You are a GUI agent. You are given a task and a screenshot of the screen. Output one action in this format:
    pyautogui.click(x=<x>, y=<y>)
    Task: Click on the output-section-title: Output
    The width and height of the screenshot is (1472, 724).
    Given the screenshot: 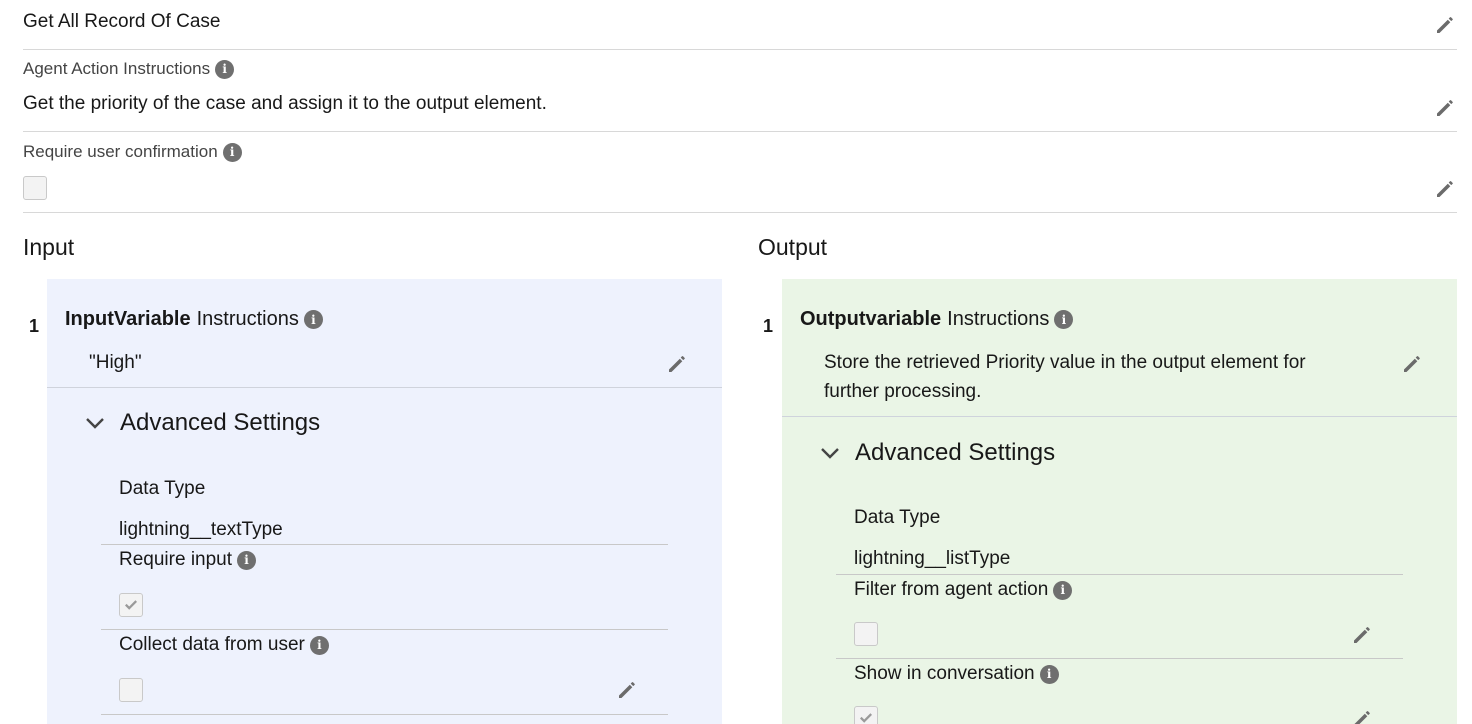 What is the action you would take?
    pyautogui.click(x=793, y=247)
    